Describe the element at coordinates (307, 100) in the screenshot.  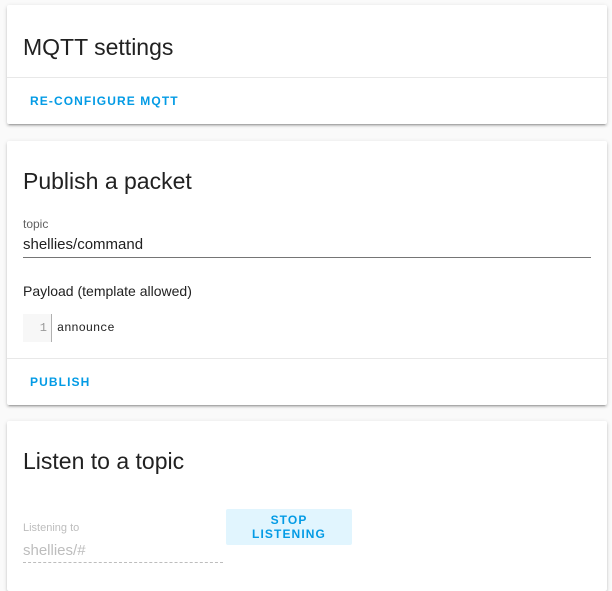
I see `mqtt-settings-actions: RE-CONFIGURE MQTT` at that location.